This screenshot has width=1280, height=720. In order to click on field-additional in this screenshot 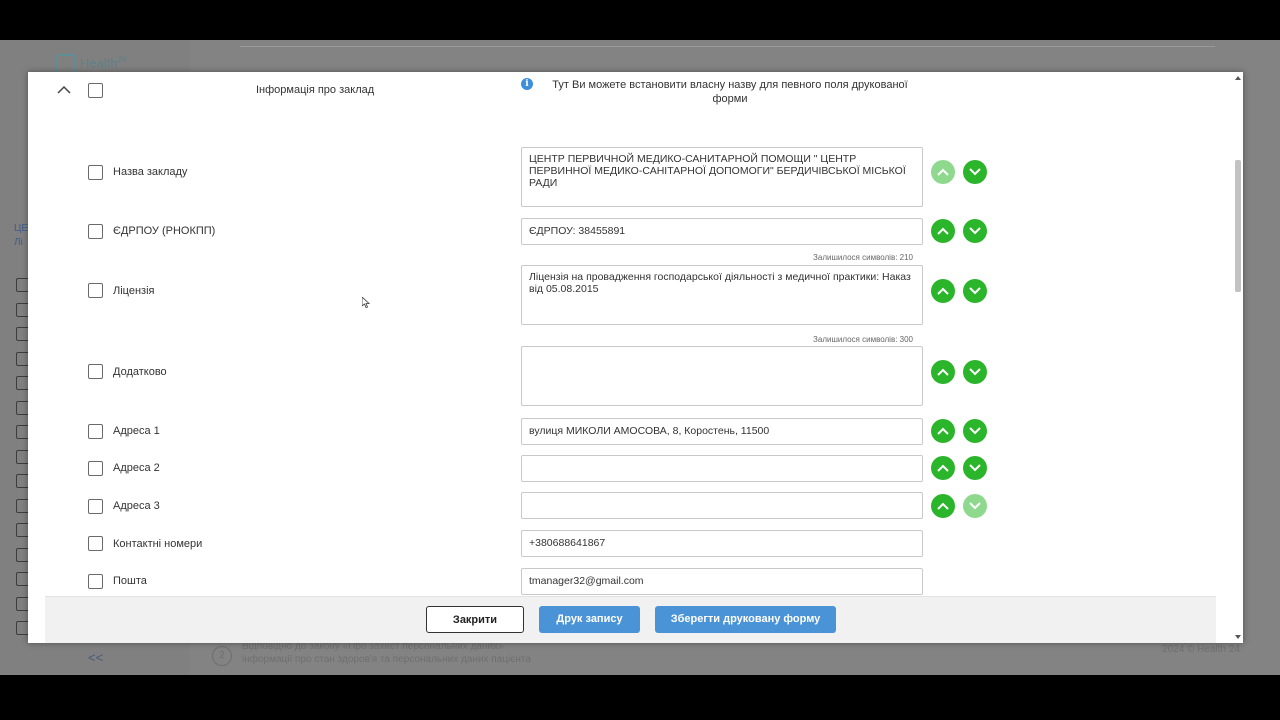, I will do `click(722, 376)`.